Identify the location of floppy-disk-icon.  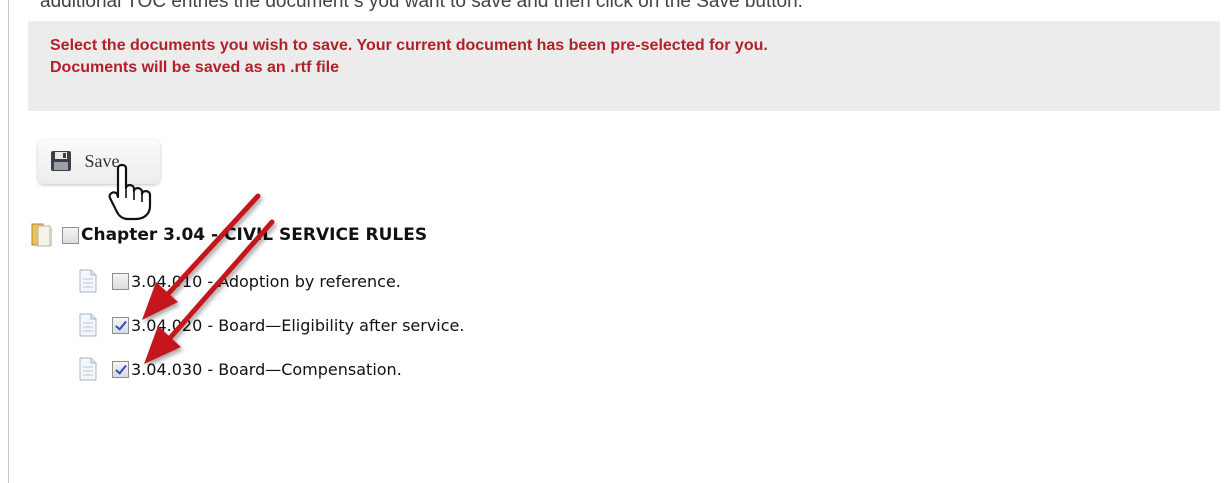
(61, 161).